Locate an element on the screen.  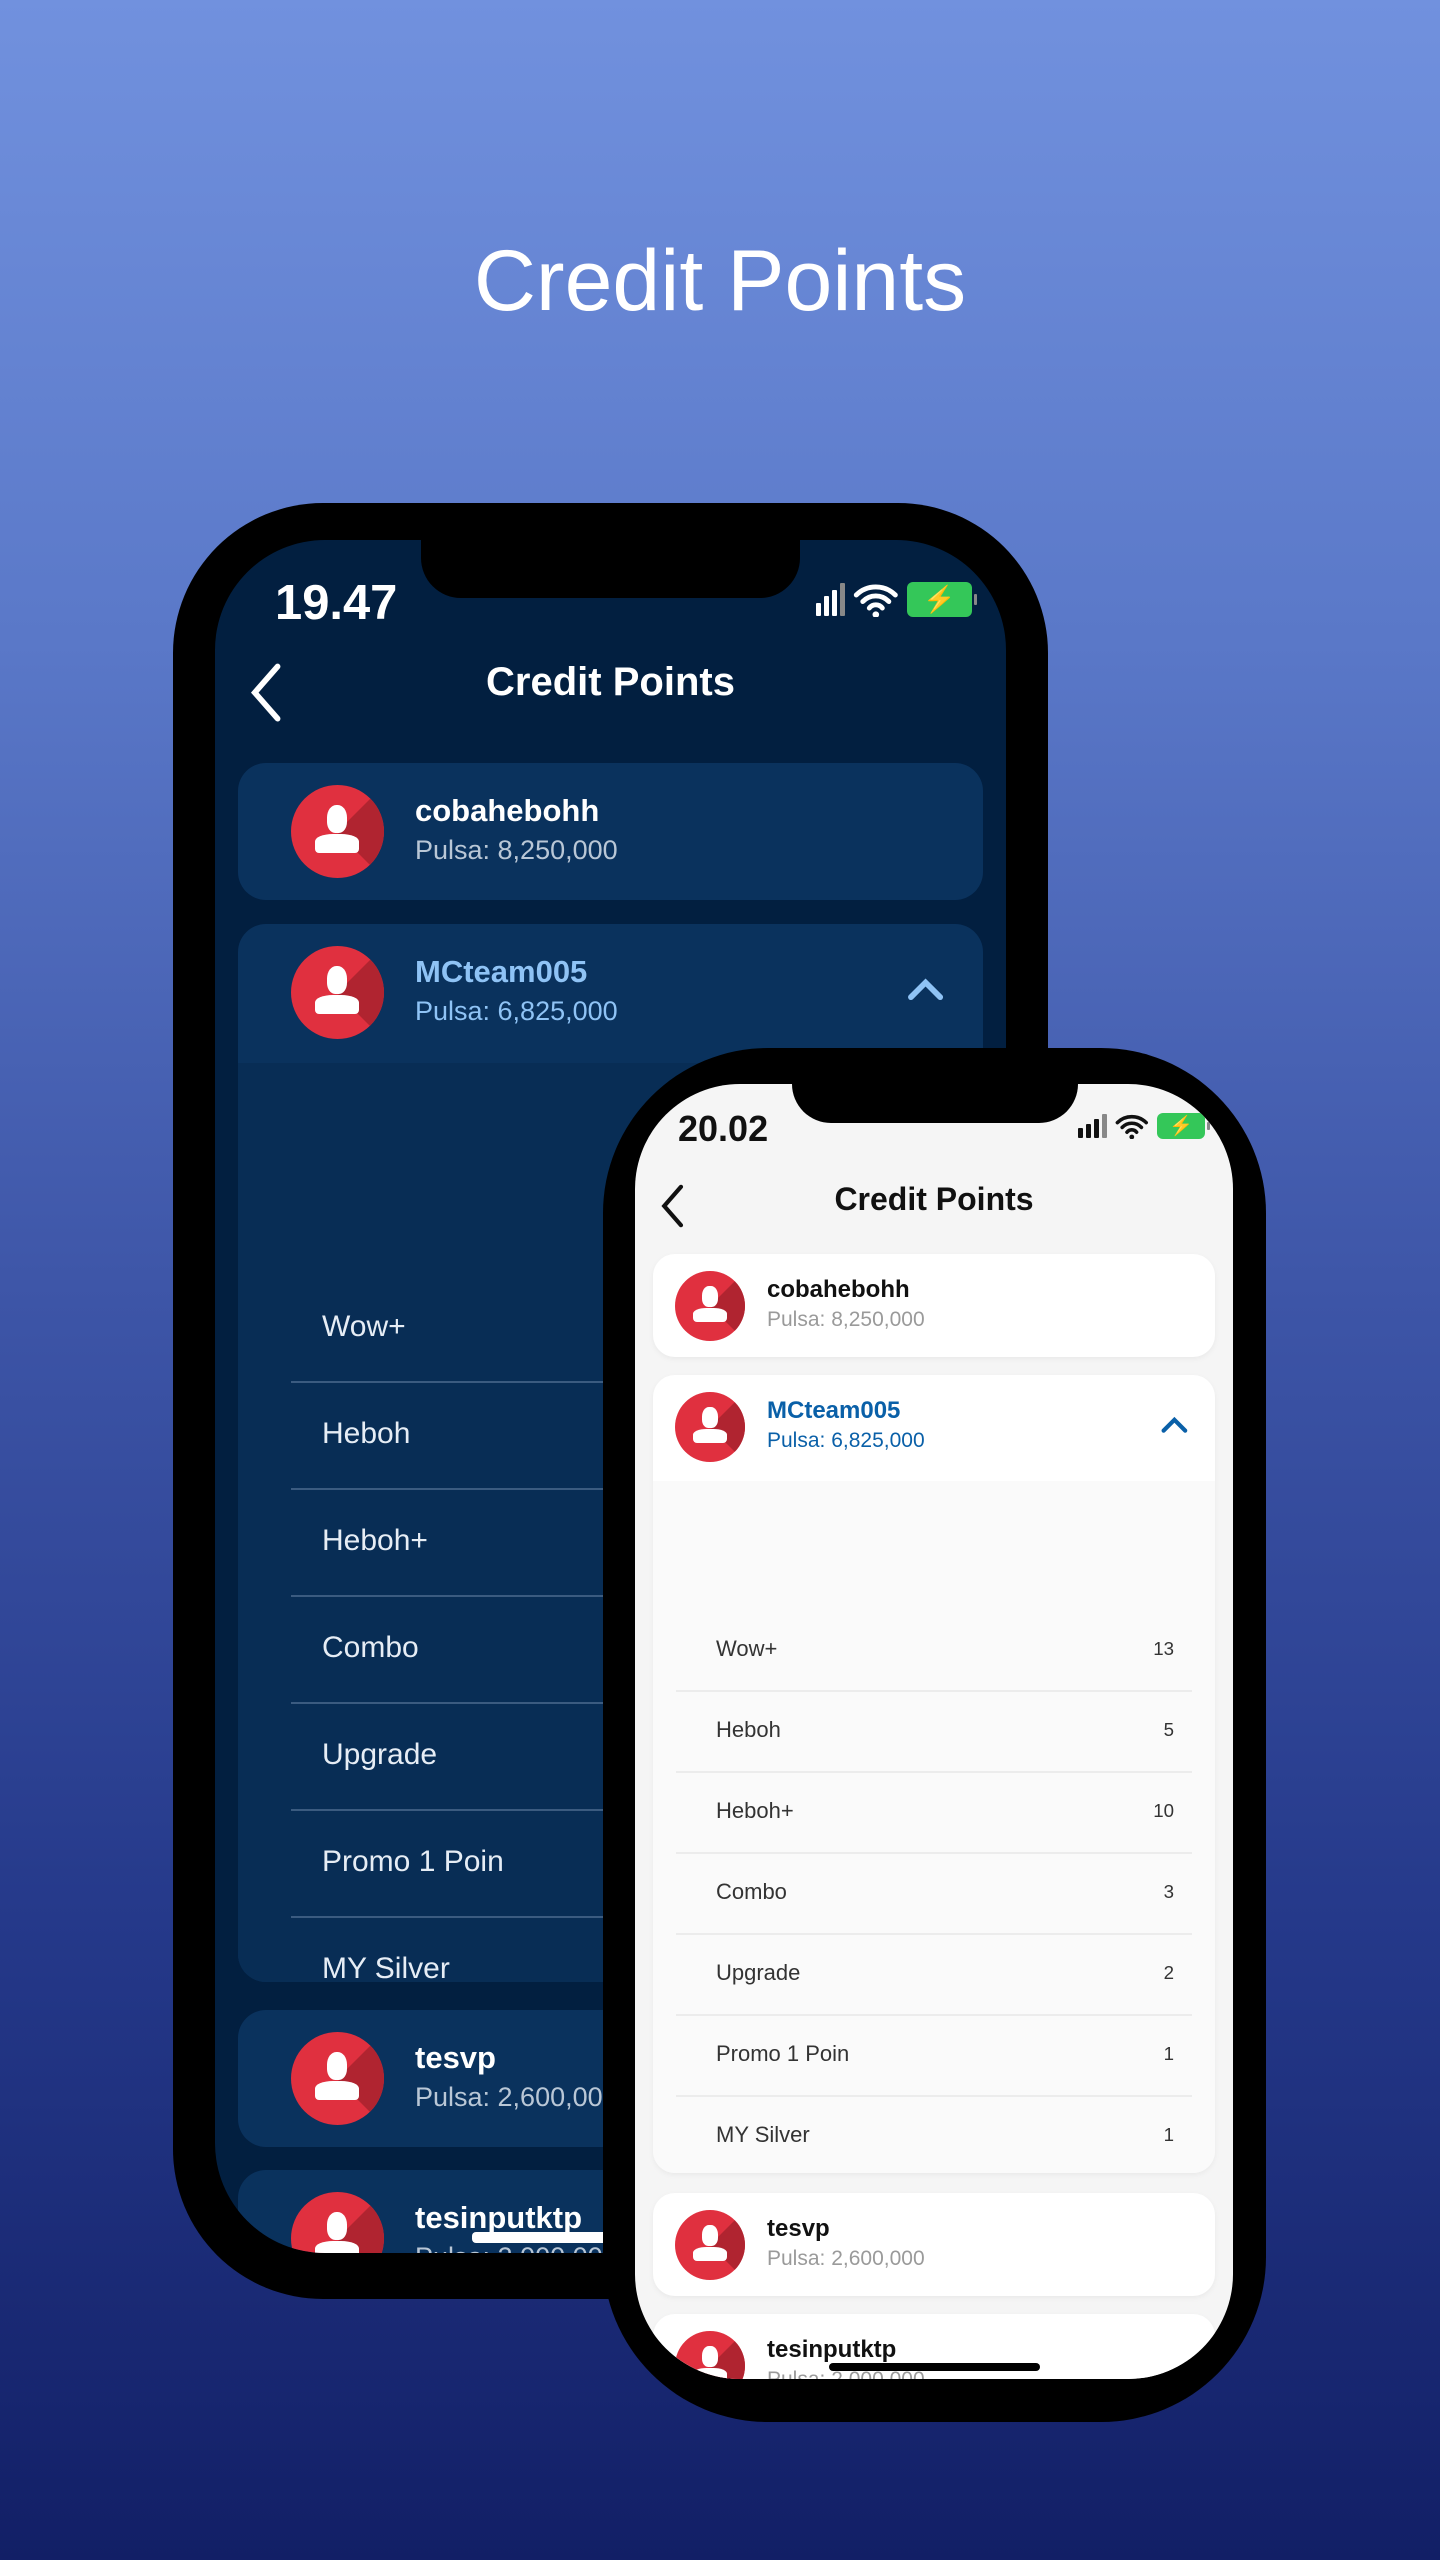
credit-item: MY Silver 1 is located at coordinates (945, 2134).